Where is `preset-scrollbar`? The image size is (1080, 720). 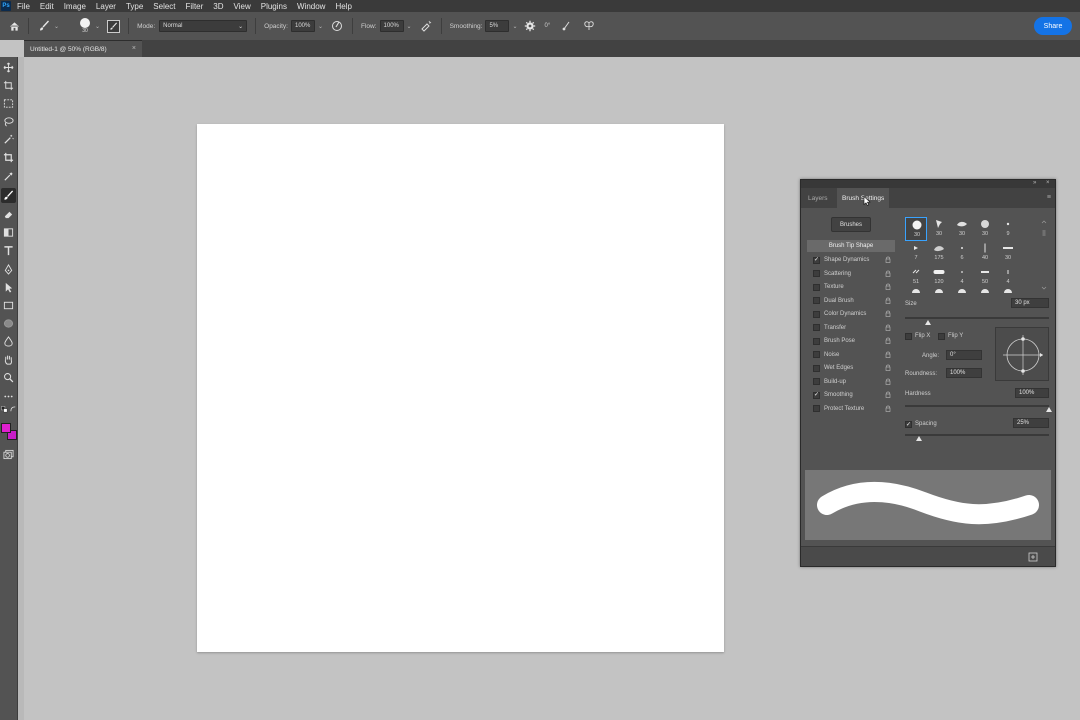
preset-scrollbar is located at coordinates (1044, 255).